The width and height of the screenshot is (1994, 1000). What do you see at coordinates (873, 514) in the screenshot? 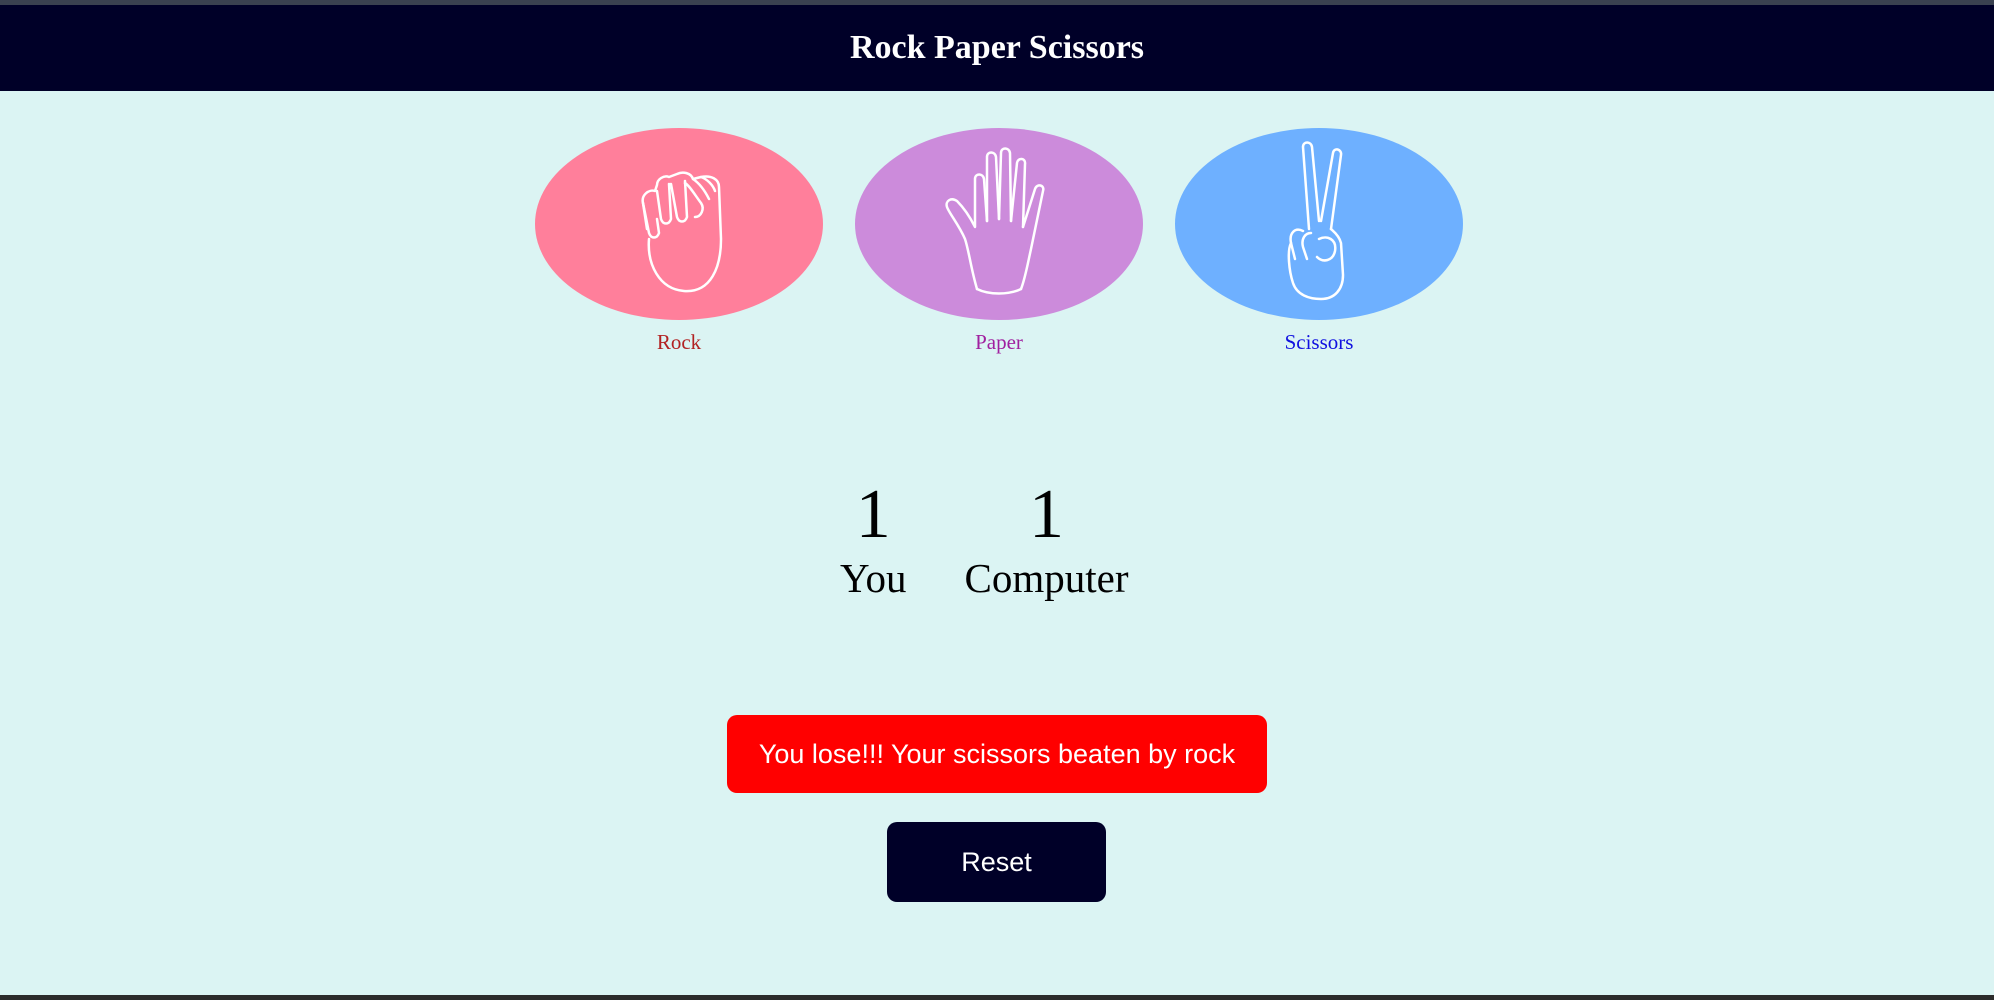
I see `player-score-value: 1` at bounding box center [873, 514].